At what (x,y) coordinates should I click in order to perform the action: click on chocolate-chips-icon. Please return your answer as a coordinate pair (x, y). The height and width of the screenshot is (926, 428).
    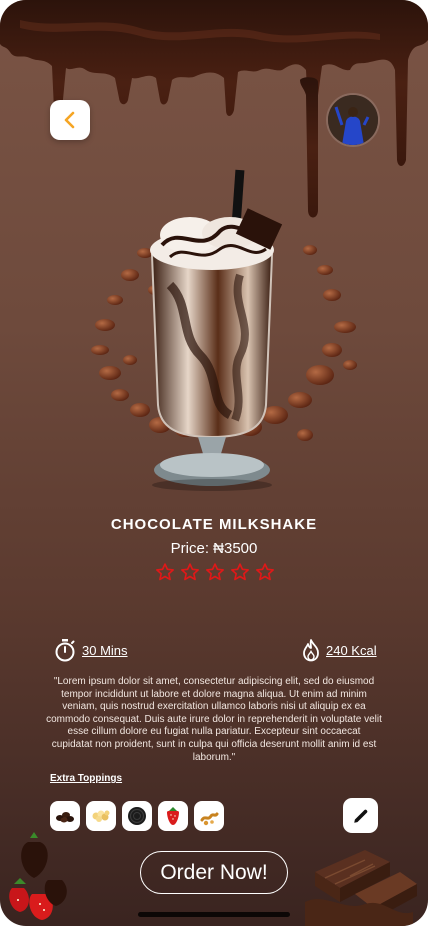
    Looking at the image, I should click on (65, 817).